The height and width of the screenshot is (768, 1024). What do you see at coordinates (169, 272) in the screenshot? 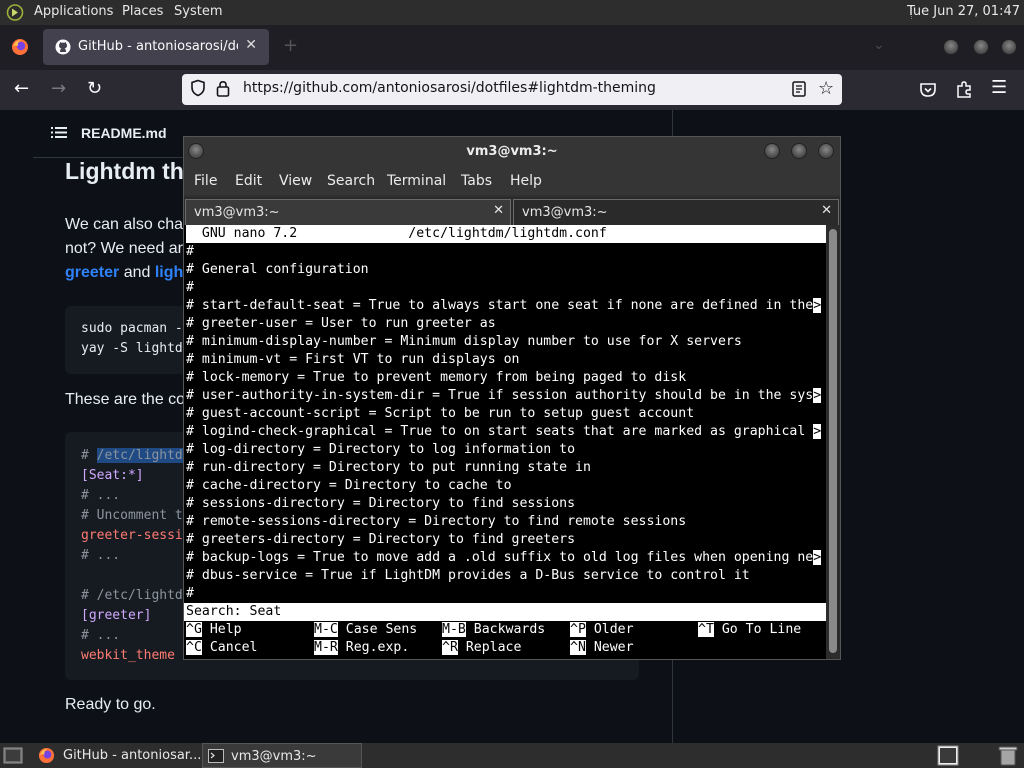
I see `lightdm-link: ligh` at bounding box center [169, 272].